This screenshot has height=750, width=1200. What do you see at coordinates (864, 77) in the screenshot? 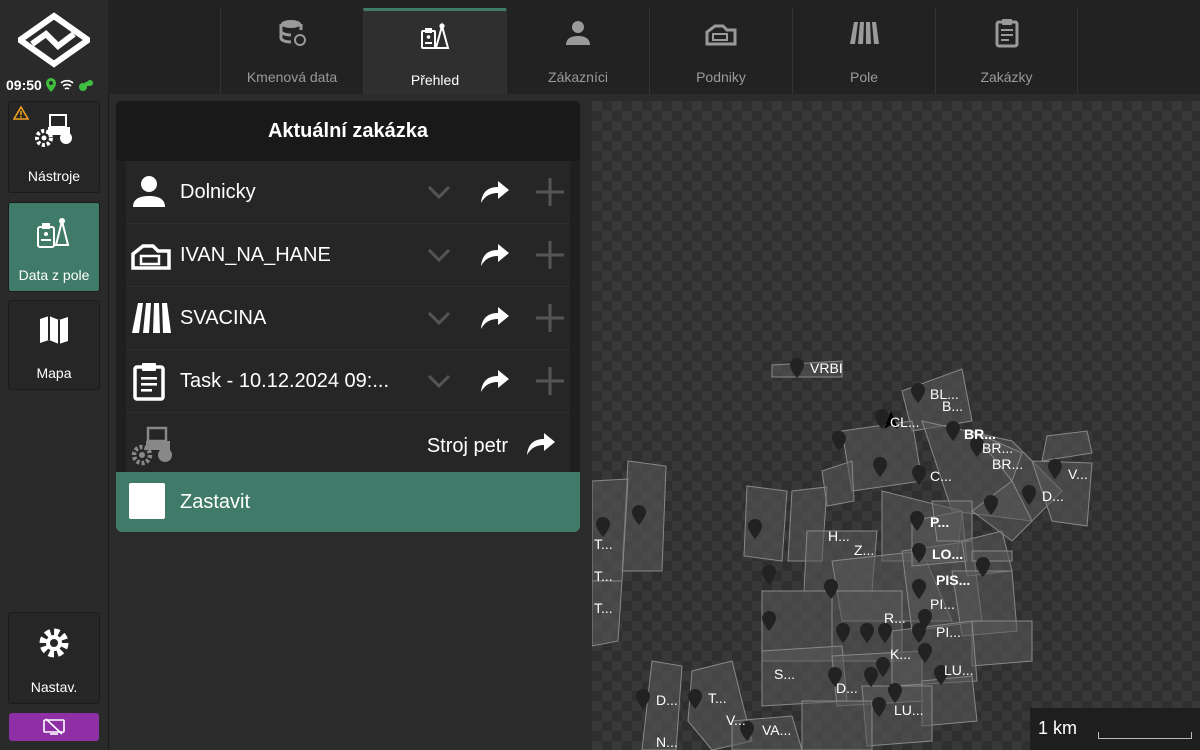
I see `tab-label: Pole` at bounding box center [864, 77].